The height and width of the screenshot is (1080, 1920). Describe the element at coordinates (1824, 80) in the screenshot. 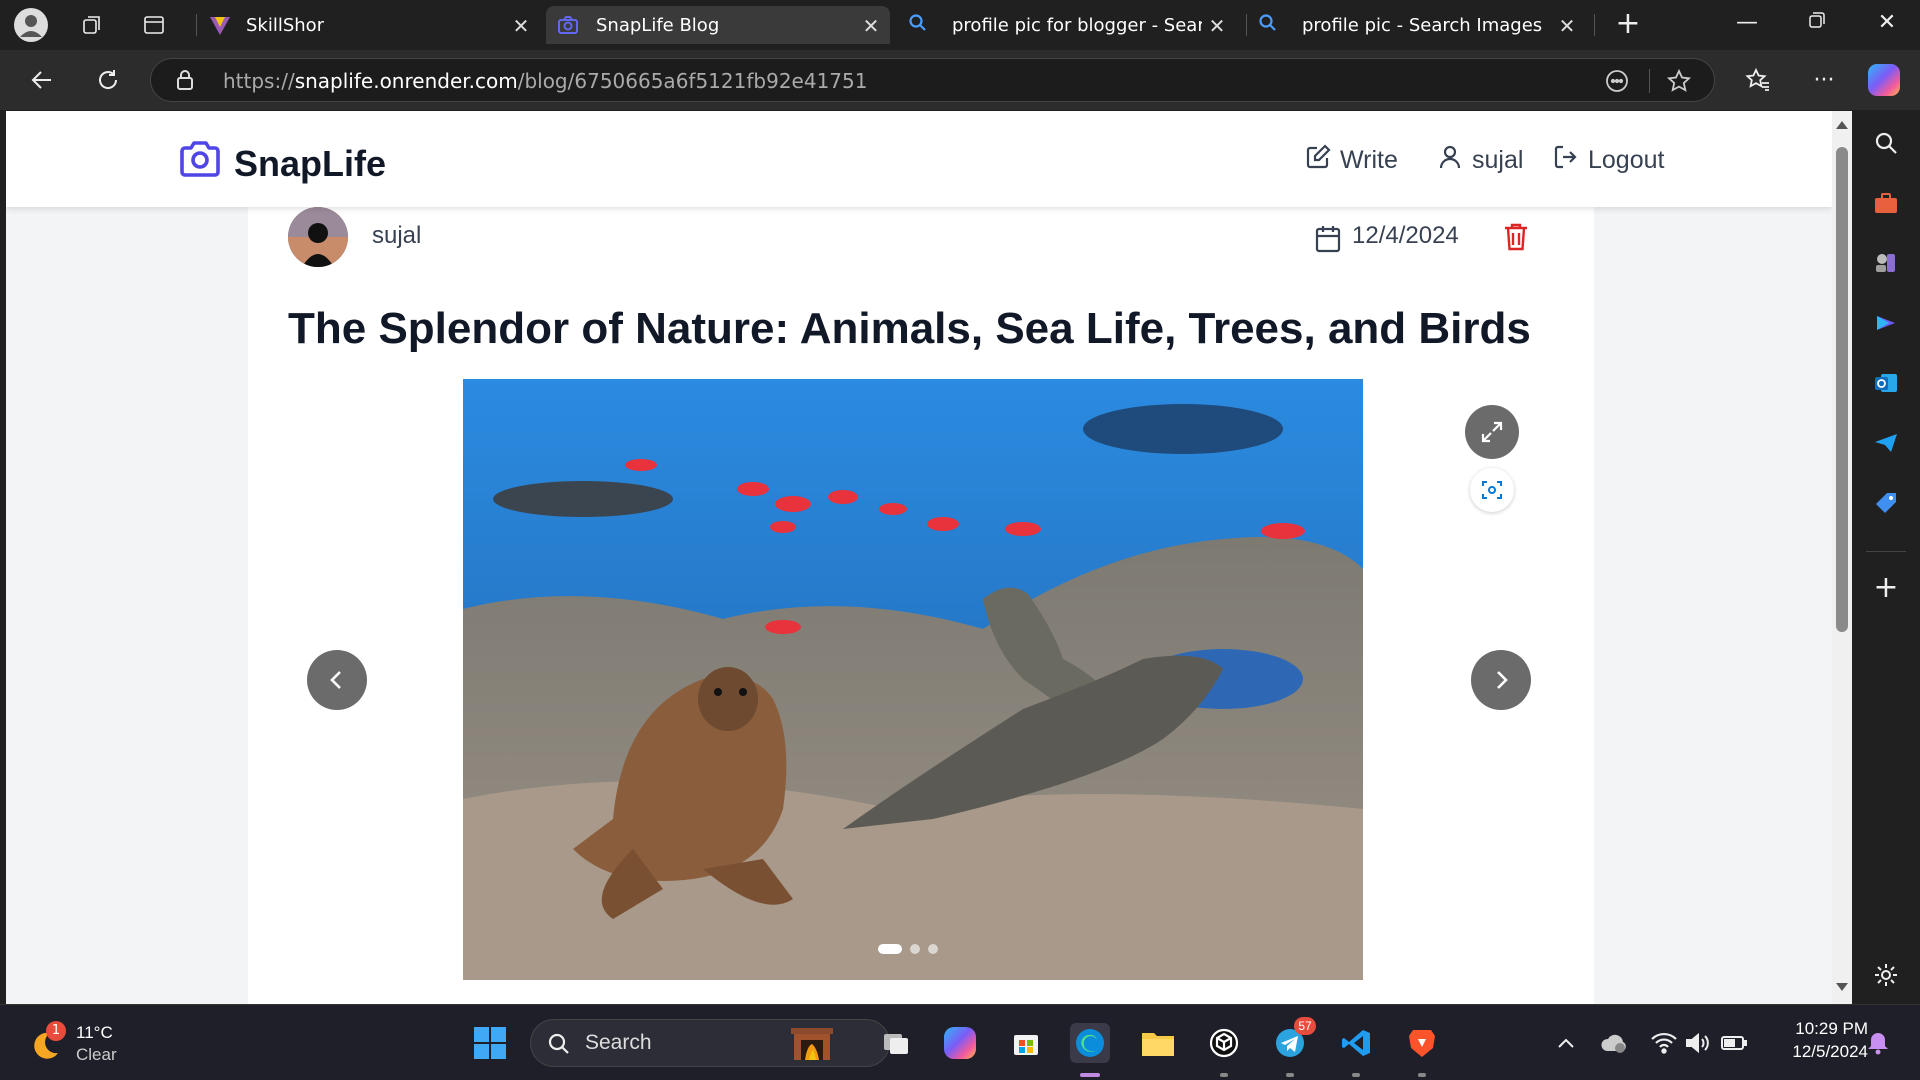

I see `more-menu-icon: ···` at that location.